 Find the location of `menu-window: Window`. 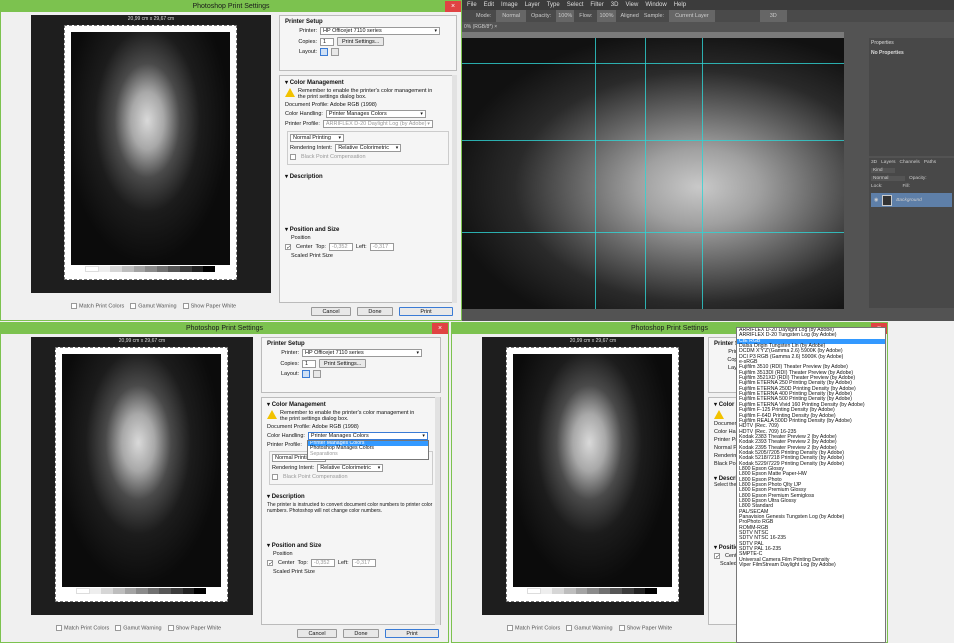

menu-window: Window is located at coordinates (655, 5).